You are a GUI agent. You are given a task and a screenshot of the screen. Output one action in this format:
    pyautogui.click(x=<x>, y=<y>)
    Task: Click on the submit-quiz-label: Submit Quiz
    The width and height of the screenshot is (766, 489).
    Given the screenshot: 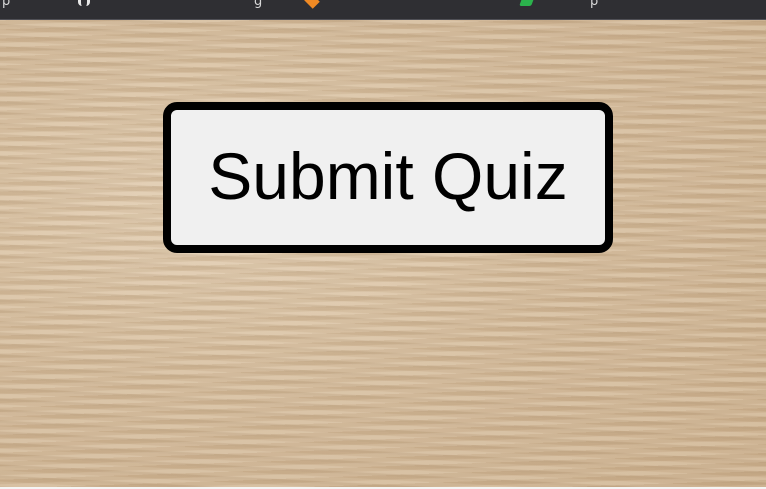 What is the action you would take?
    pyautogui.click(x=388, y=175)
    